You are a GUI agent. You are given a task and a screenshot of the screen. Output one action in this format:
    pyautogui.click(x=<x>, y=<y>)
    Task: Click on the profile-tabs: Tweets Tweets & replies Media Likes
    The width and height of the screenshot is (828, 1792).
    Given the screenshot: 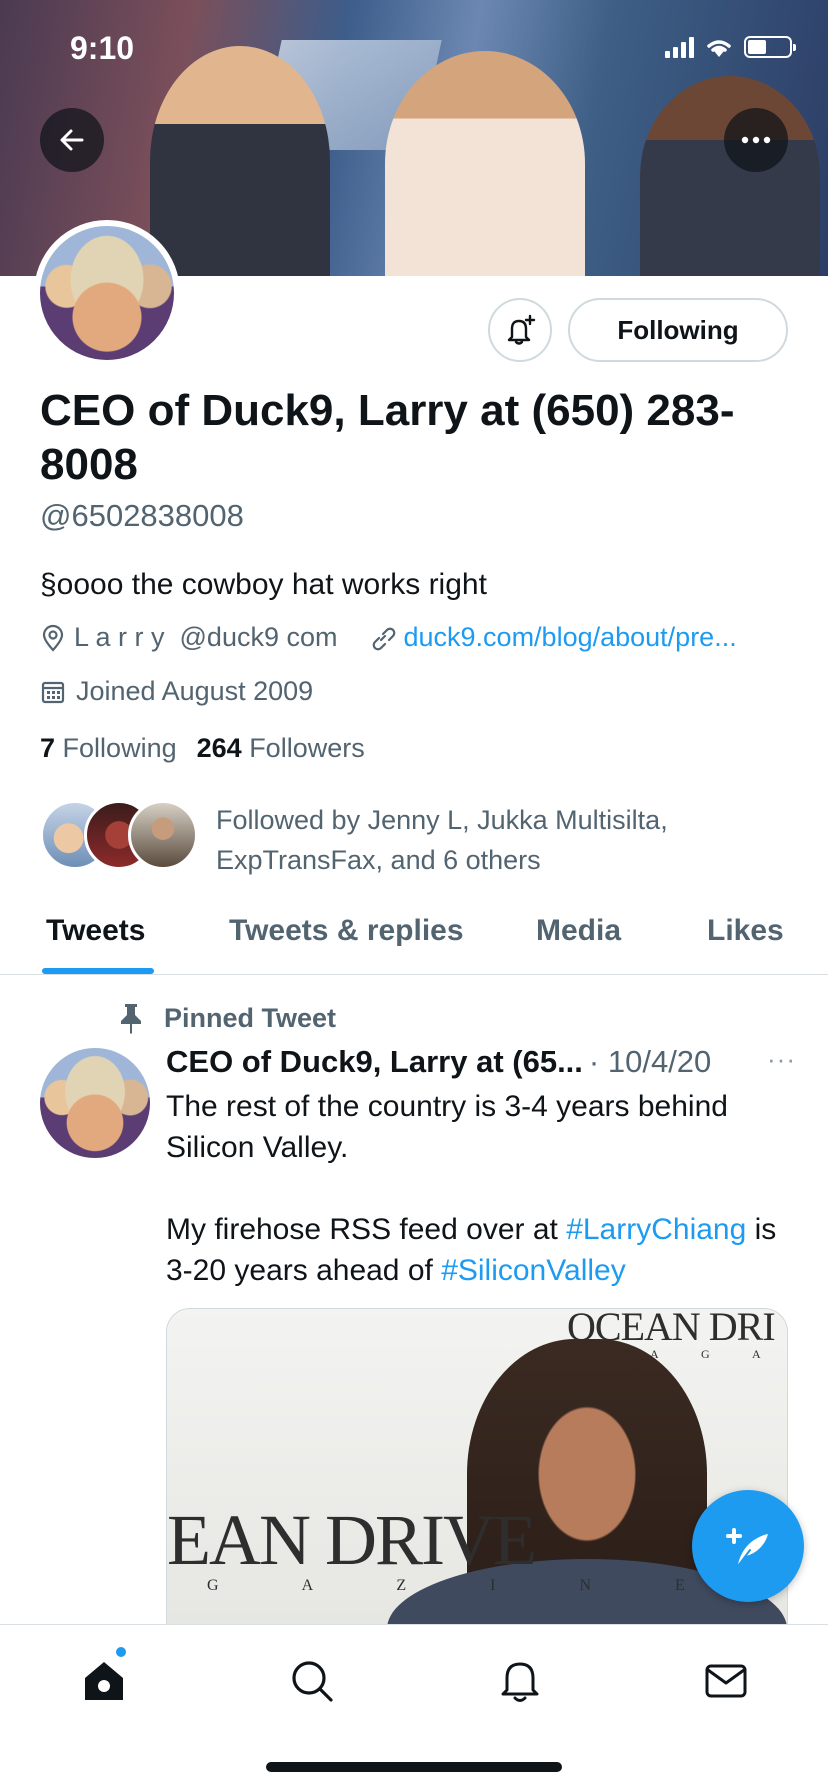 What is the action you would take?
    pyautogui.click(x=414, y=937)
    